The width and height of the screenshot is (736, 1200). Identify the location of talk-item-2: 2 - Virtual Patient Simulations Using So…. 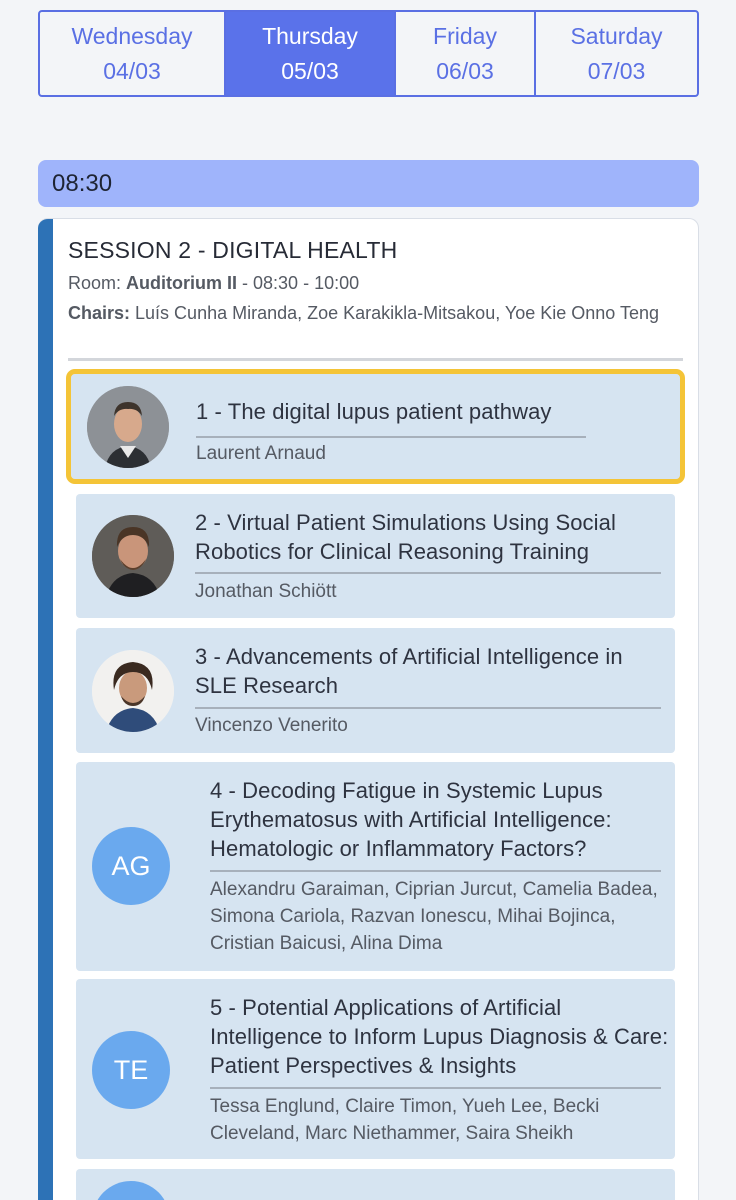
(375, 556).